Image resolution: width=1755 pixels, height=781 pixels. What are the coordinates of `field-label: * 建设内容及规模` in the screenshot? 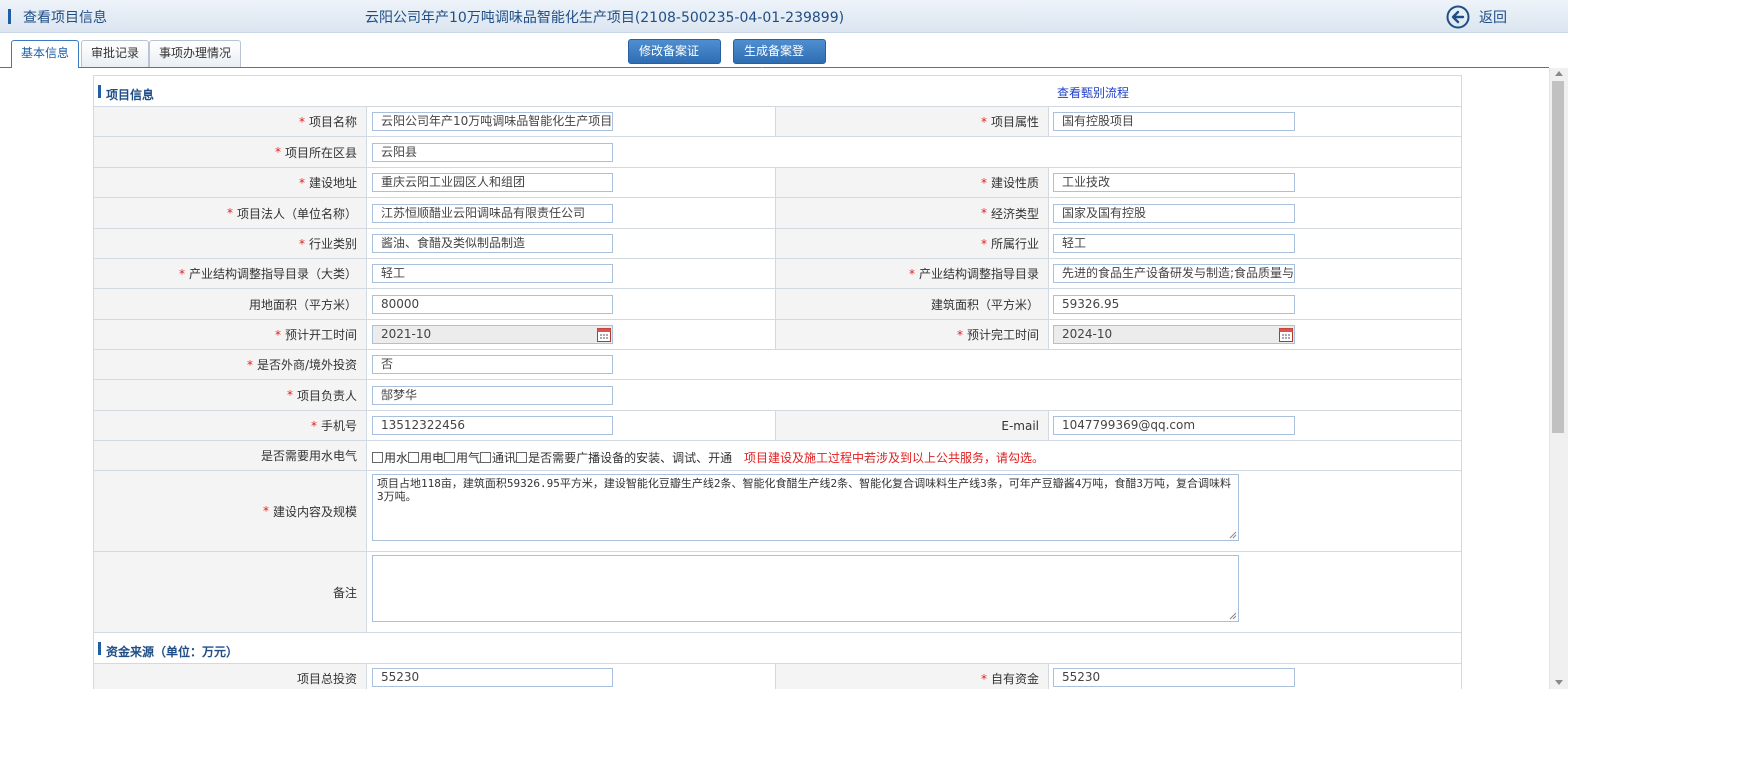 It's located at (230, 511).